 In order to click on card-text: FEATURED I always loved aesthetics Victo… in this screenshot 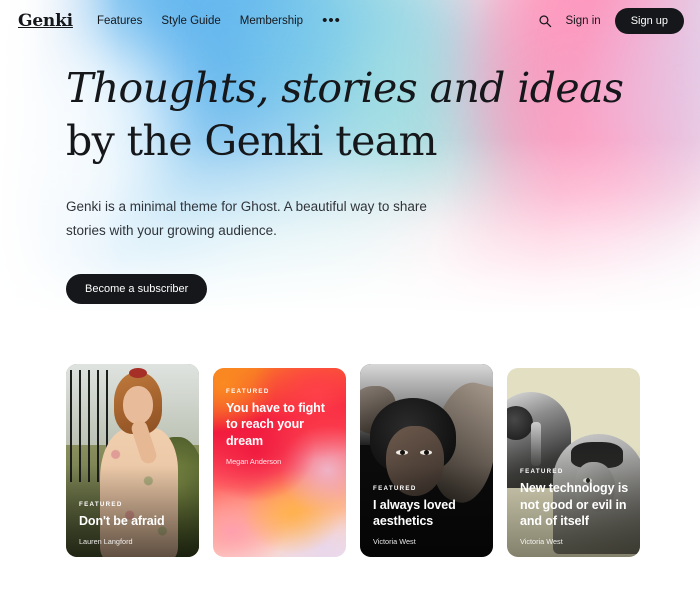, I will do `click(427, 516)`.